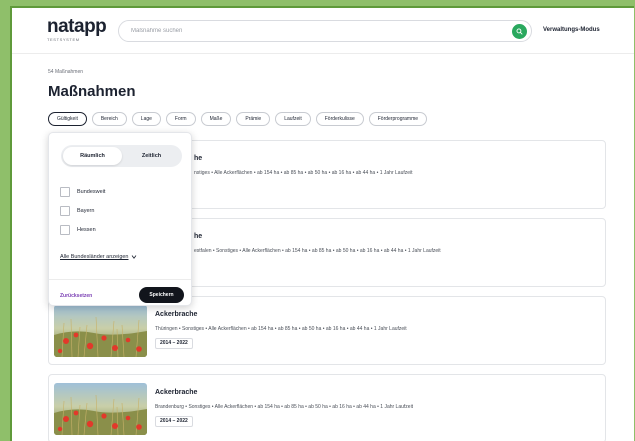  I want to click on option-bayern: Bayern, so click(77, 211).